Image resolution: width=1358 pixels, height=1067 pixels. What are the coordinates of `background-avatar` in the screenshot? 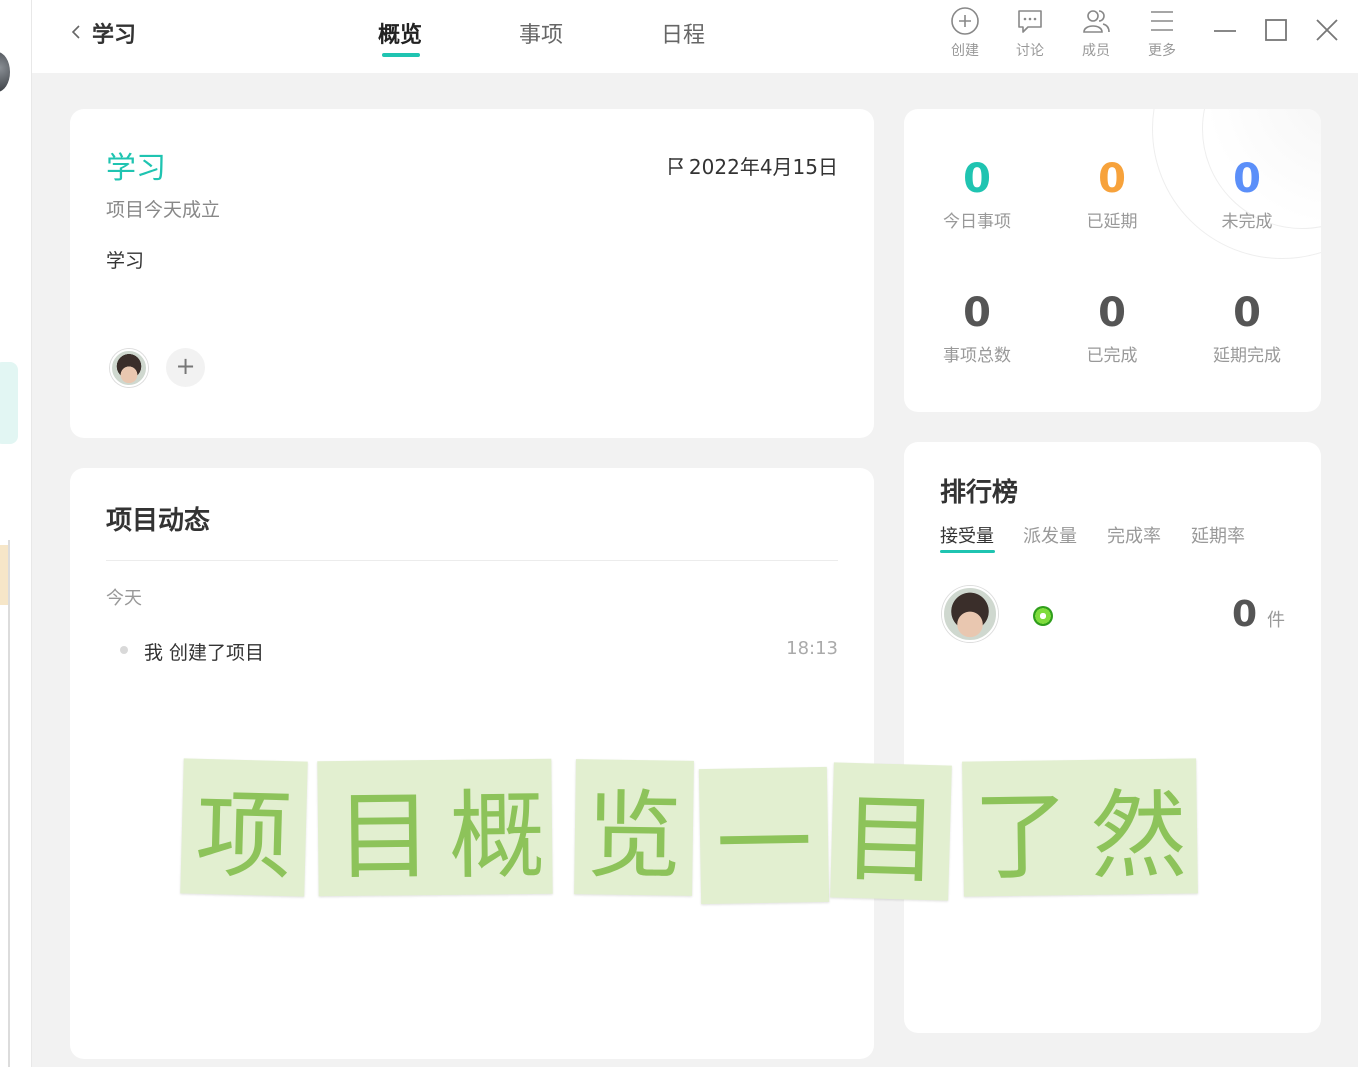 It's located at (5, 72).